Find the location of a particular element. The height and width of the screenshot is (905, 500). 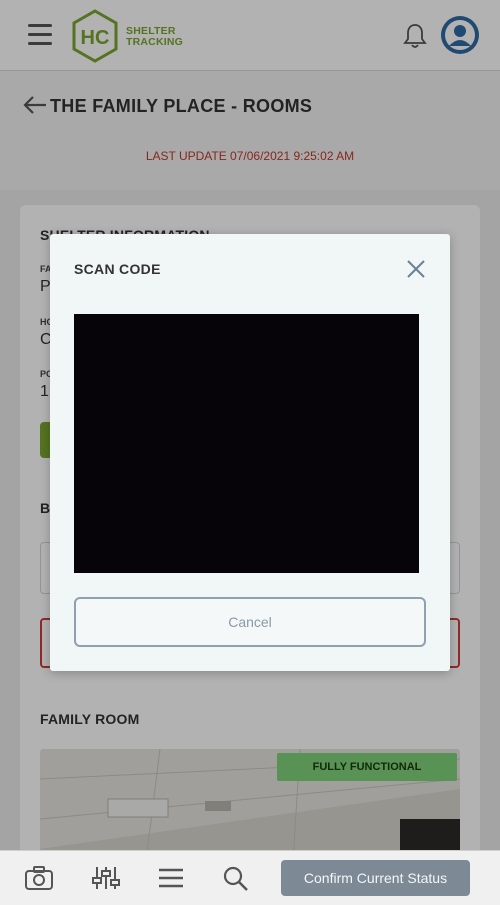

search-icon is located at coordinates (236, 878).